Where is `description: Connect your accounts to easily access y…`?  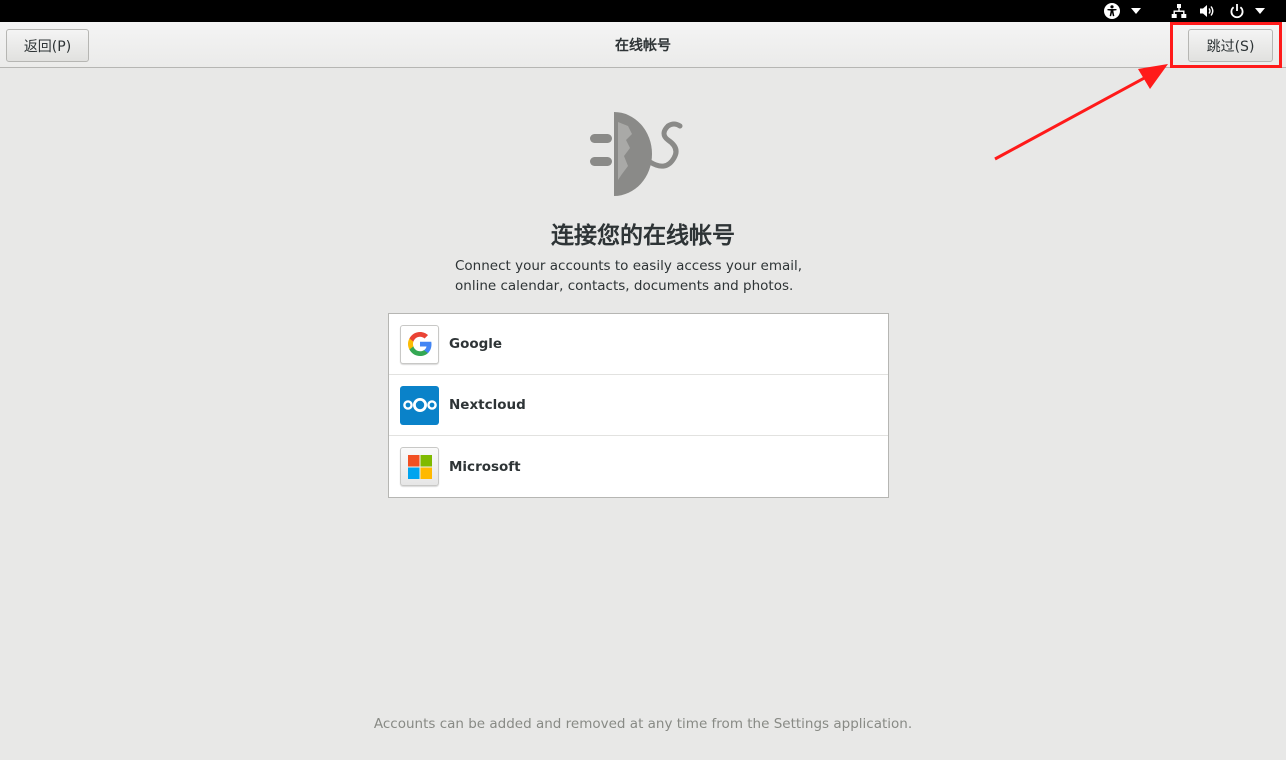 description: Connect your accounts to easily access y… is located at coordinates (645, 276).